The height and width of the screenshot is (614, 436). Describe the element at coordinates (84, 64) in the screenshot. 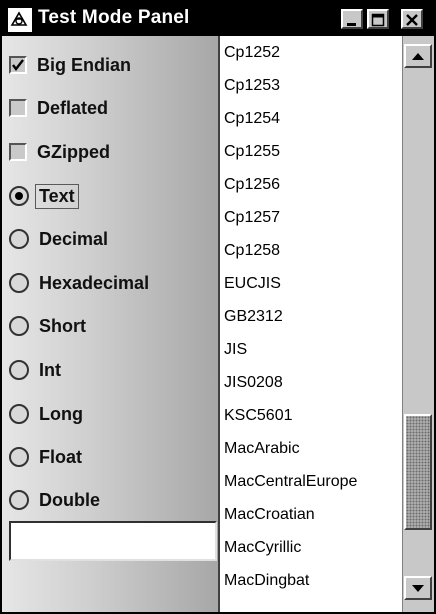

I see `big-endian-label: Big Endian` at that location.